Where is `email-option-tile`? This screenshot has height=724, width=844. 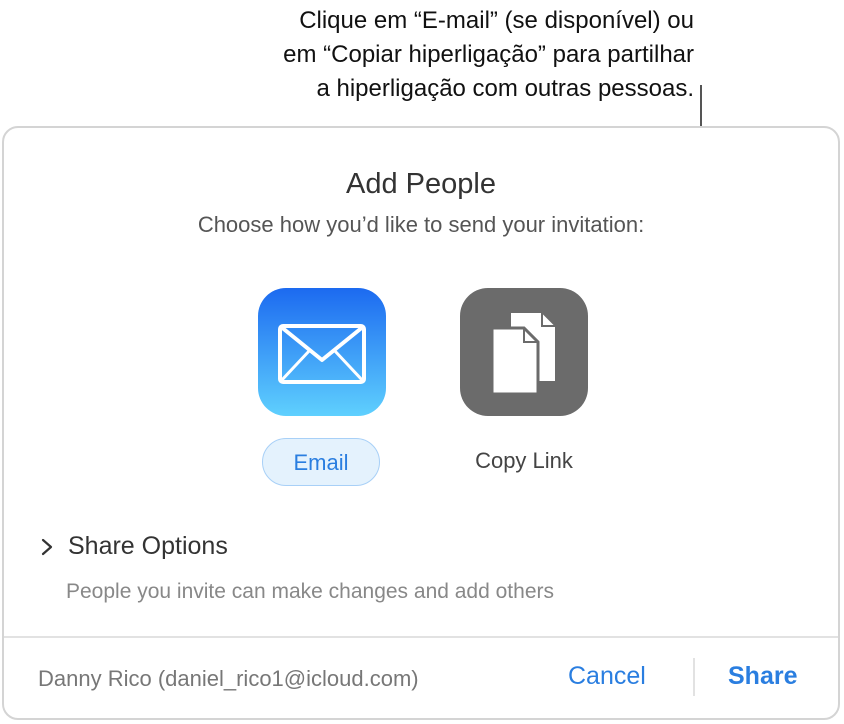 email-option-tile is located at coordinates (322, 352).